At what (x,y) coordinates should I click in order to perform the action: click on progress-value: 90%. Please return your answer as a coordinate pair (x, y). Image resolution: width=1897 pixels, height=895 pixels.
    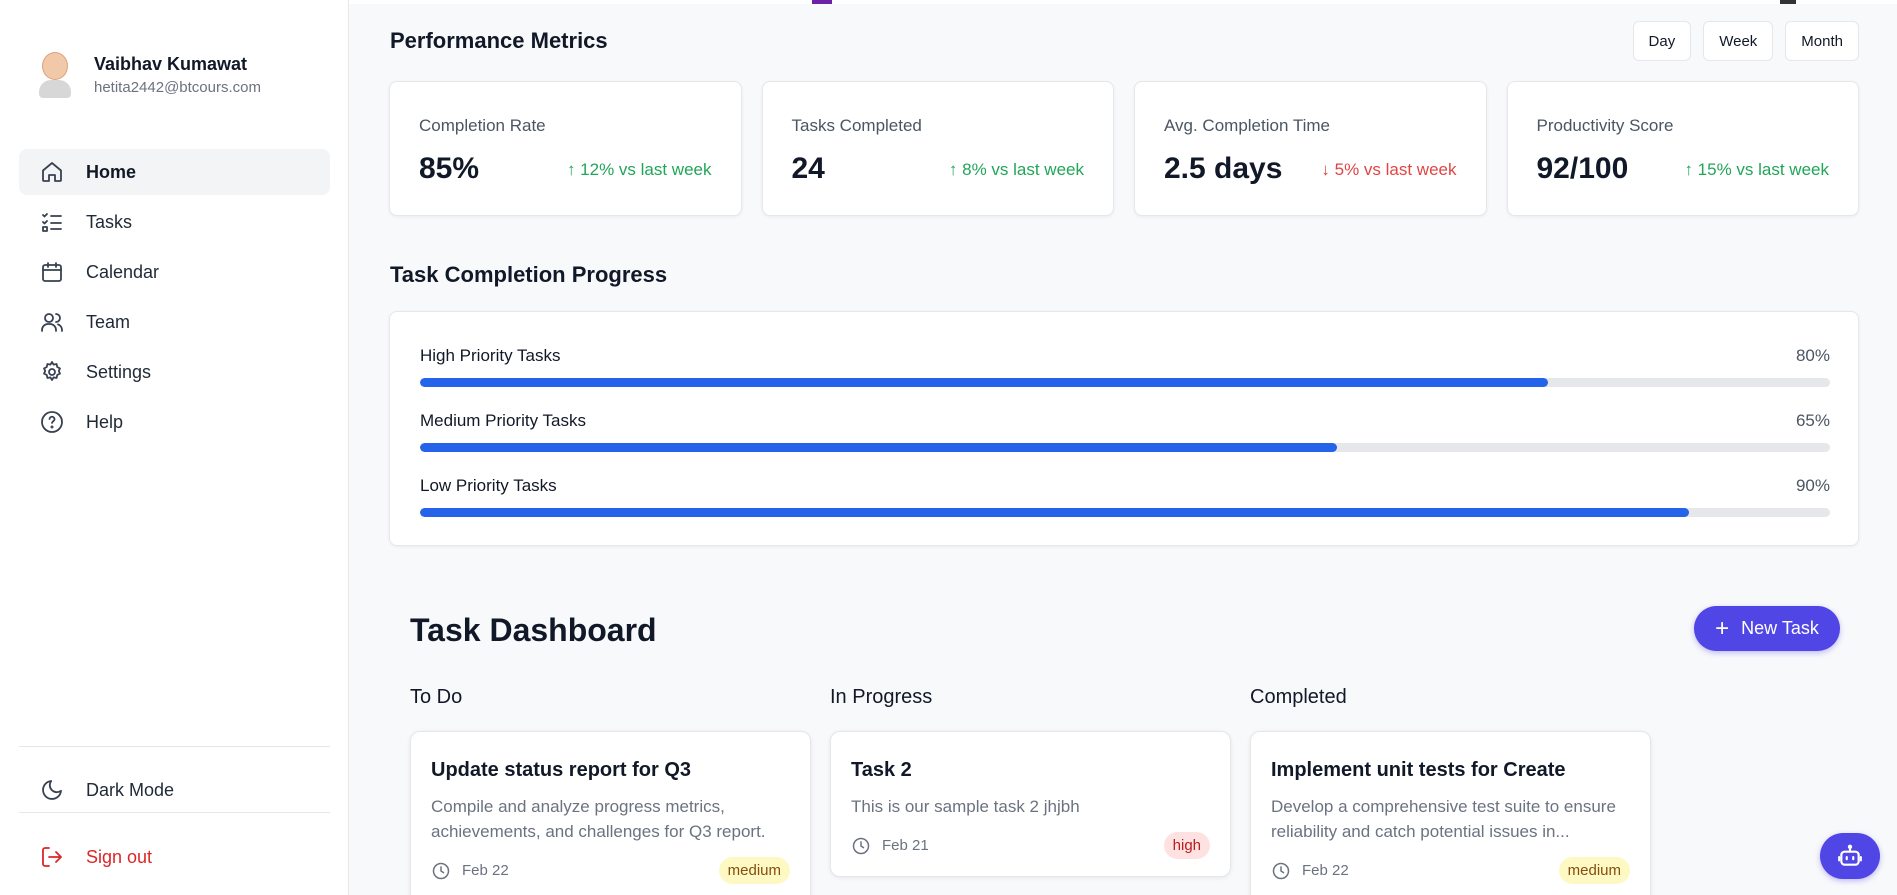
    Looking at the image, I should click on (1812, 485).